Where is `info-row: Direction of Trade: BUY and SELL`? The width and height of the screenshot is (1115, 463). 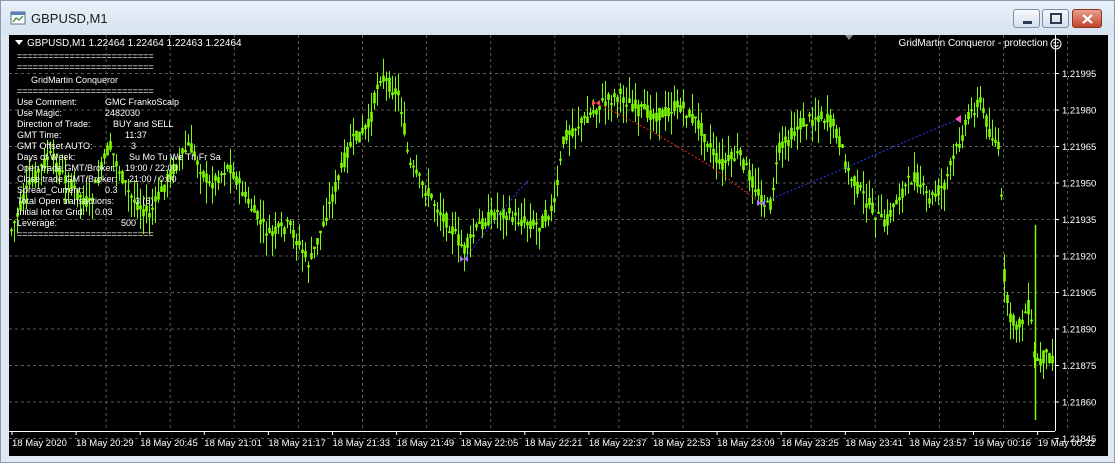
info-row: Direction of Trade: BUY and SELL is located at coordinates (95, 124).